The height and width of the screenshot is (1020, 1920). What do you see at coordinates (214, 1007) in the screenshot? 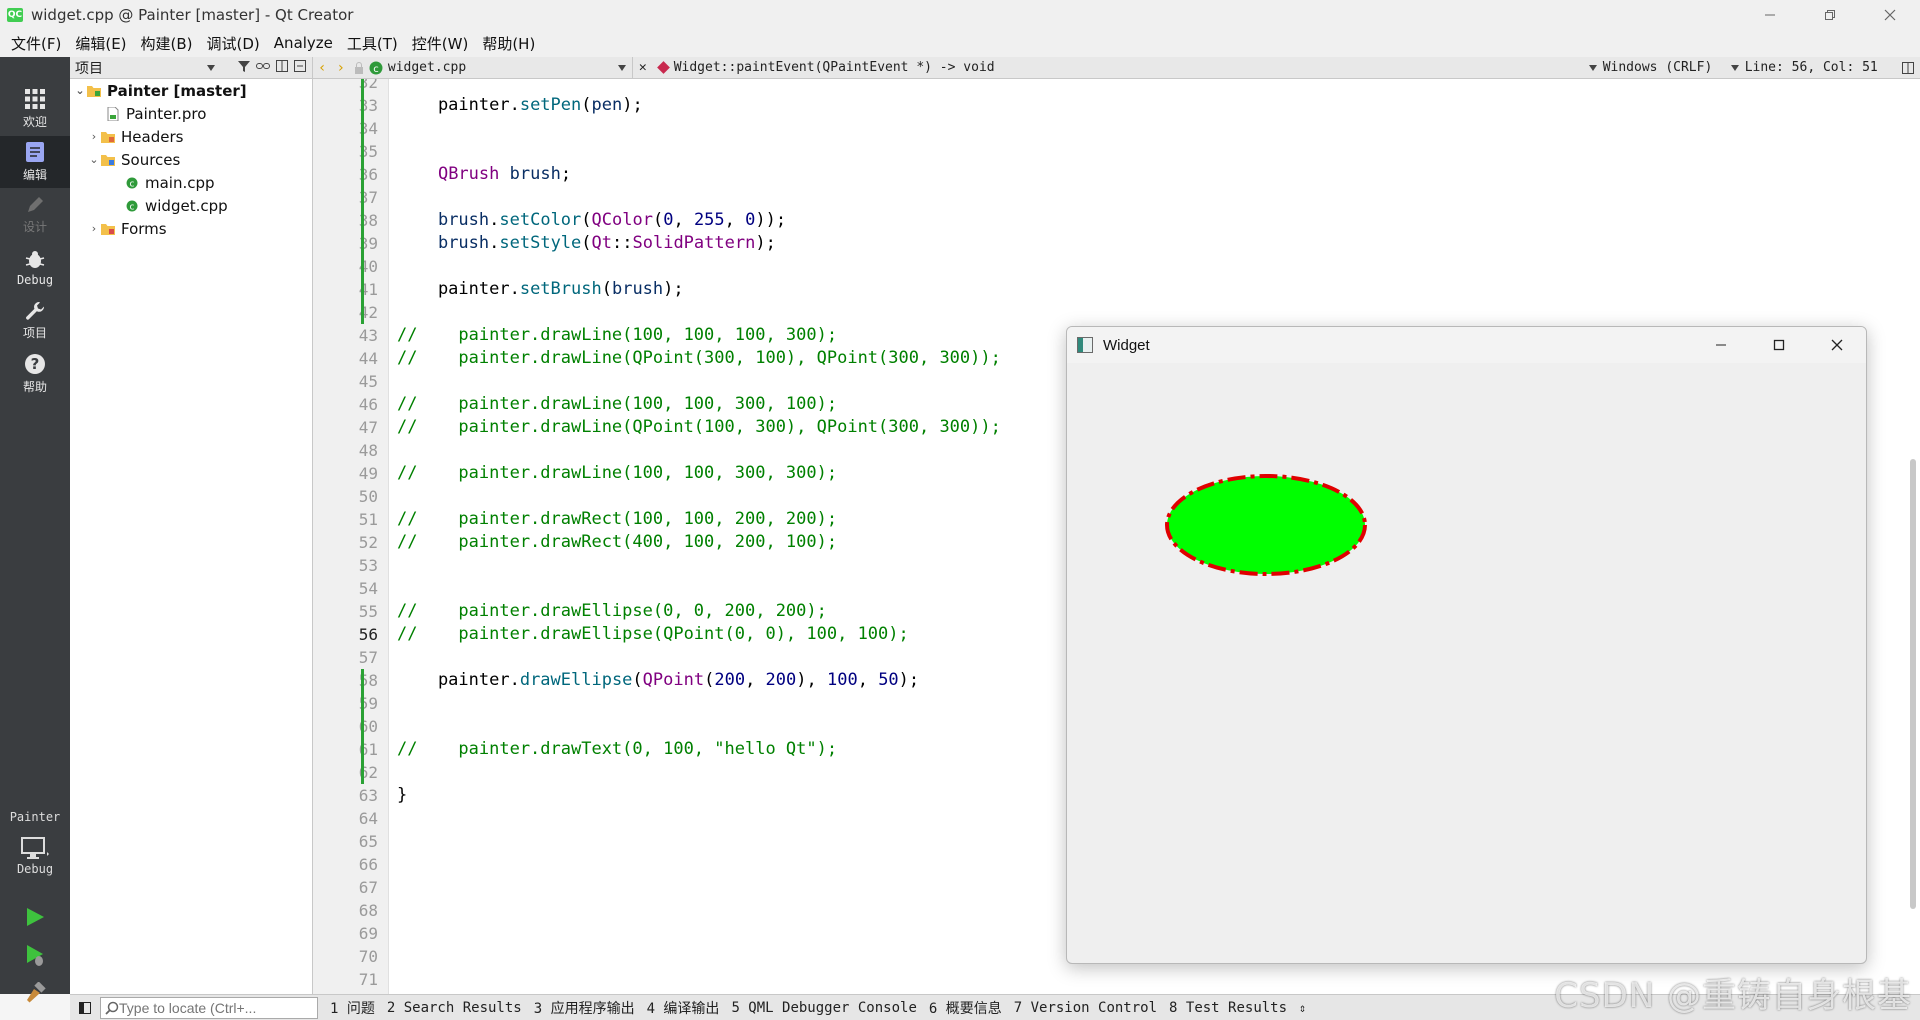
I see `locator-input` at bounding box center [214, 1007].